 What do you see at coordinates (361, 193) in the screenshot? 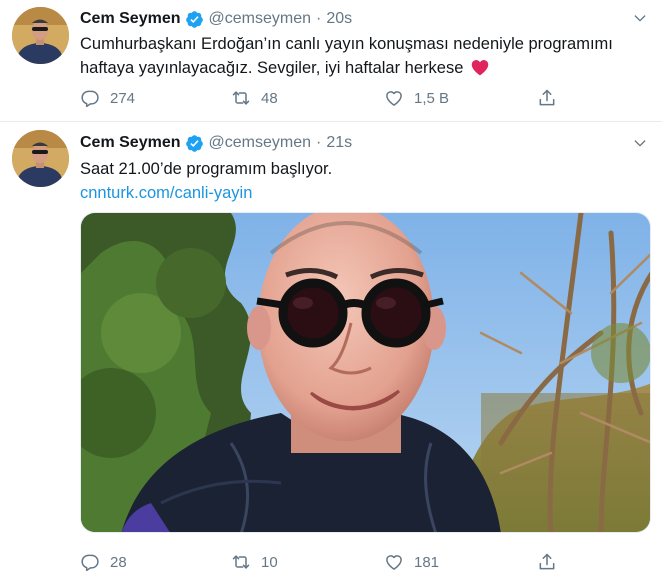
I see `tweet-link: cnnturk.com/canli-yayin` at bounding box center [361, 193].